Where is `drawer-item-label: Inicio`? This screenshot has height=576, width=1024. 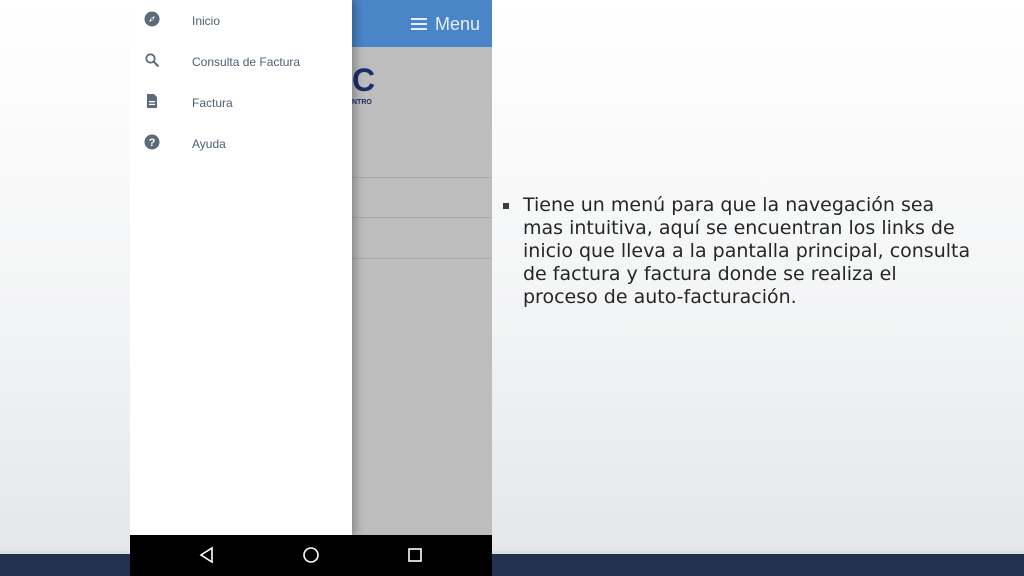
drawer-item-label: Inicio is located at coordinates (206, 20).